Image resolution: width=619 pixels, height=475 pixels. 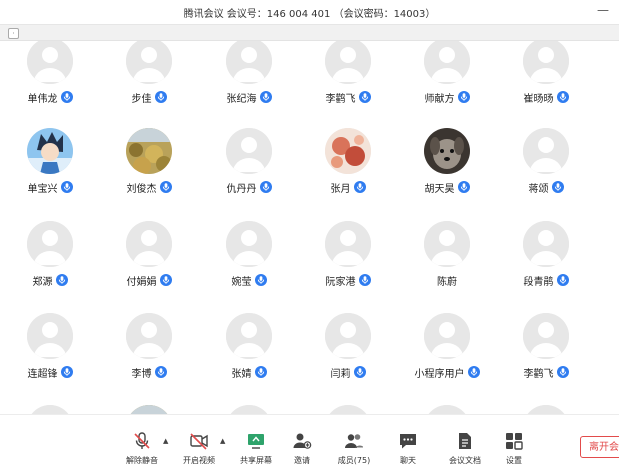 I want to click on participant-name-row: 阮家港, so click(x=348, y=280).